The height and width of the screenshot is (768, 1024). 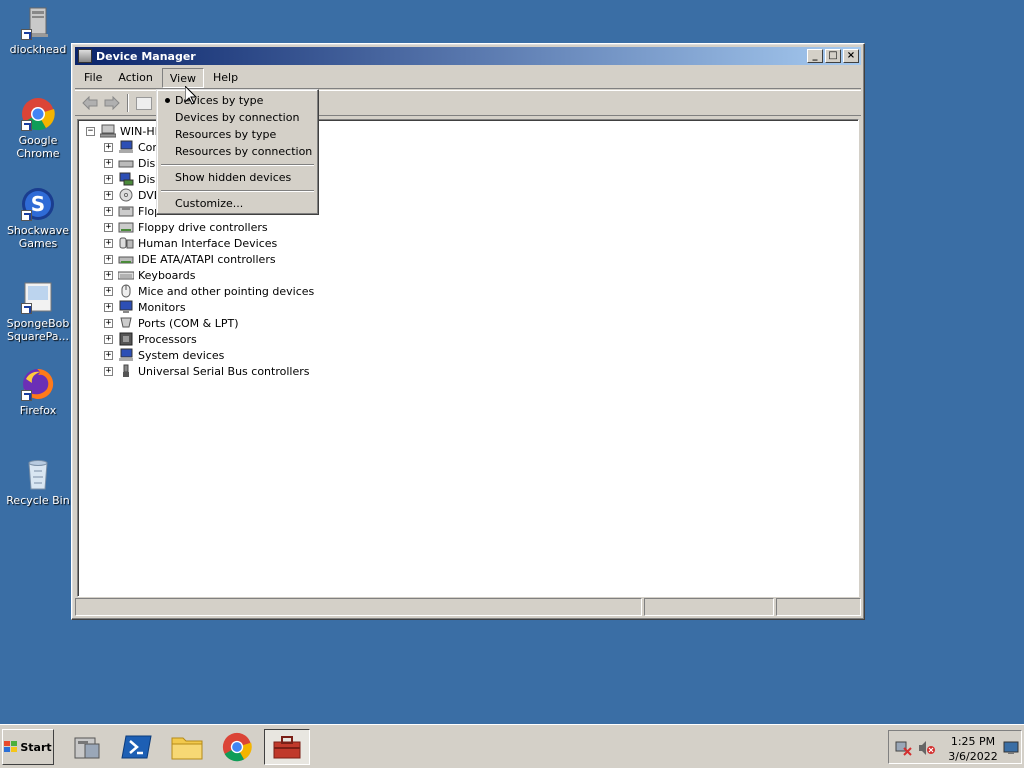 What do you see at coordinates (171, 323) in the screenshot?
I see `tree-item: + Ports (COM & LPT)` at bounding box center [171, 323].